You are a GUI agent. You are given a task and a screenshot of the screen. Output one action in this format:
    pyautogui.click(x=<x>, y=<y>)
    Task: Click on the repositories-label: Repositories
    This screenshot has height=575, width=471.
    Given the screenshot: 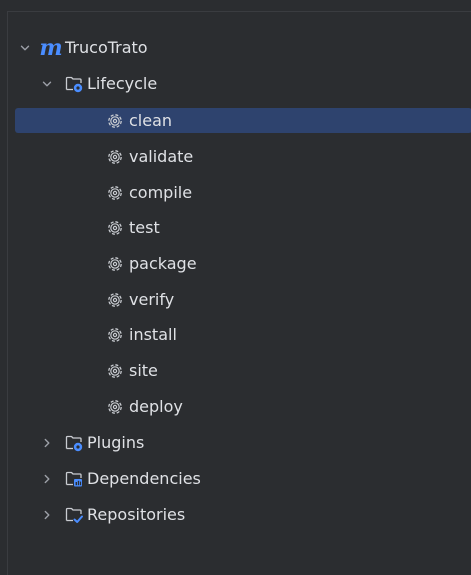 What is the action you would take?
    pyautogui.click(x=136, y=514)
    